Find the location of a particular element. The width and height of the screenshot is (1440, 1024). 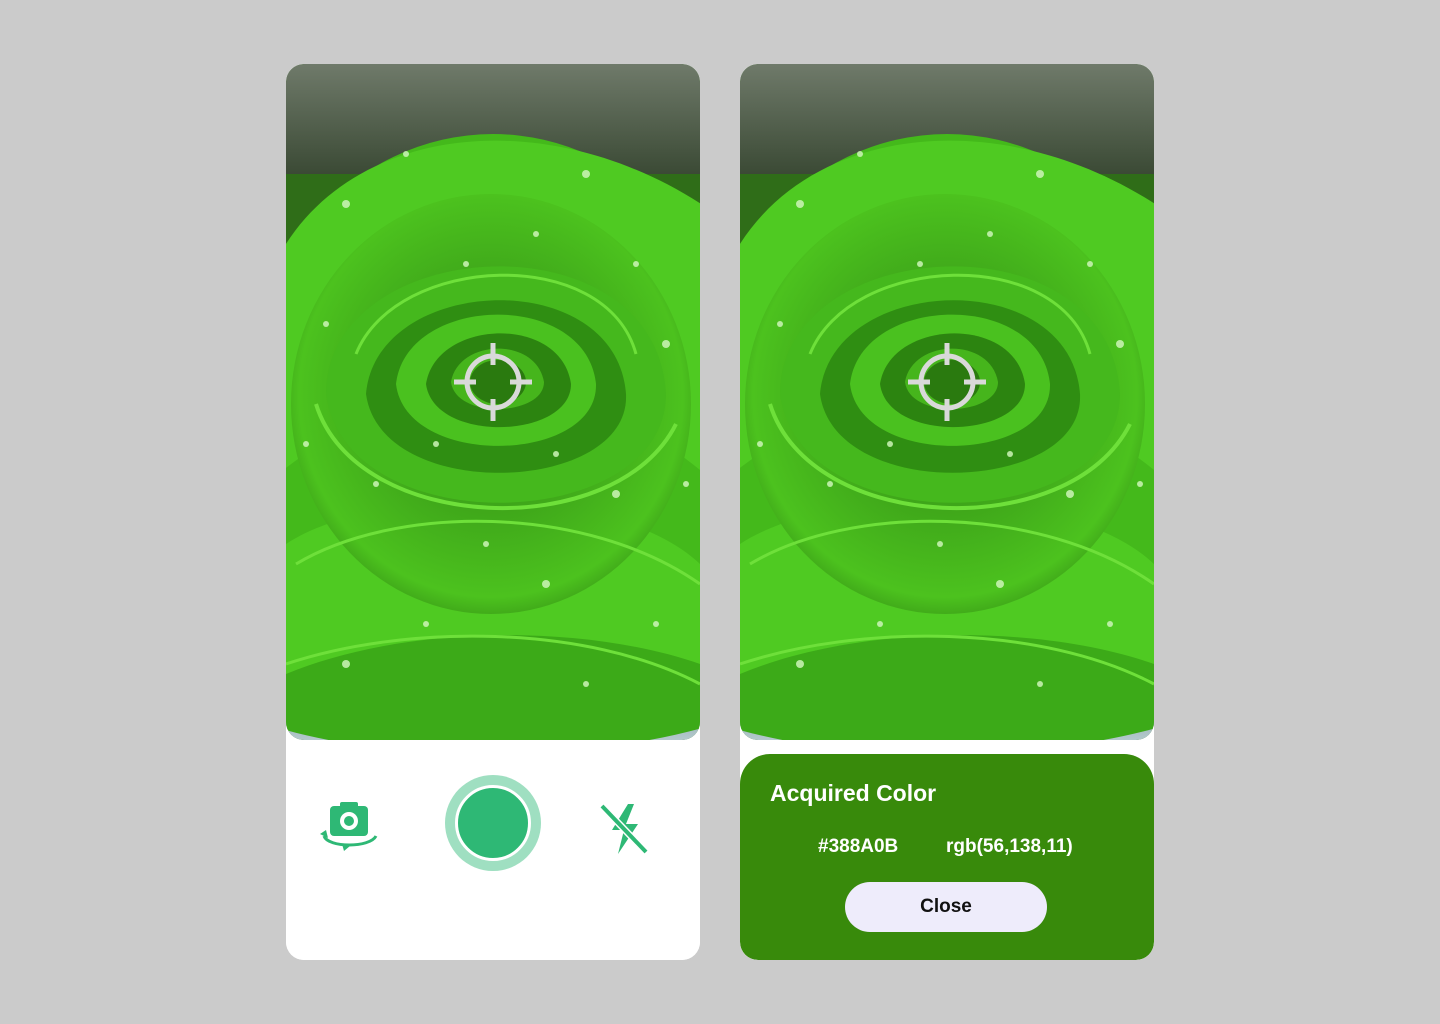

flip-camera-button is located at coordinates (349, 827).